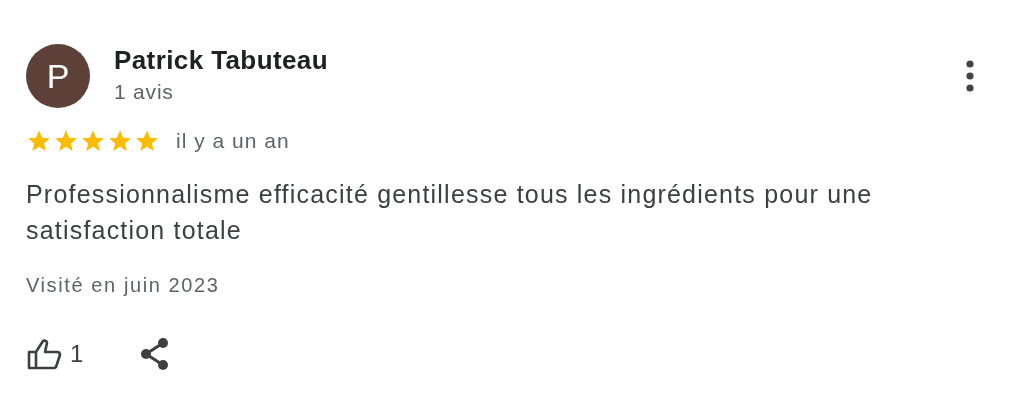  What do you see at coordinates (450, 212) in the screenshot?
I see `review-text: Professionnalisme efficacité gentillesse tous les ingrédients pour une satisfaction totale` at bounding box center [450, 212].